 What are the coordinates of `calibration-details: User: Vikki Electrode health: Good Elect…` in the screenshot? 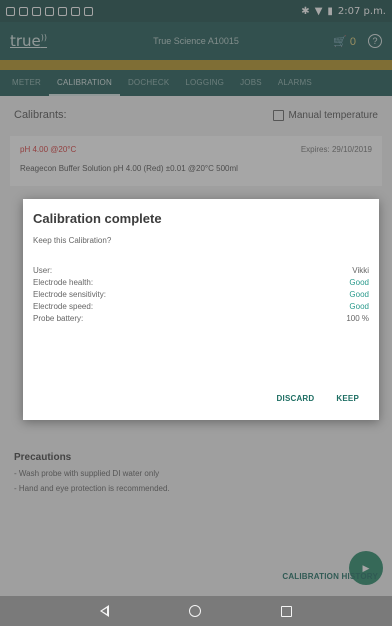 It's located at (201, 295).